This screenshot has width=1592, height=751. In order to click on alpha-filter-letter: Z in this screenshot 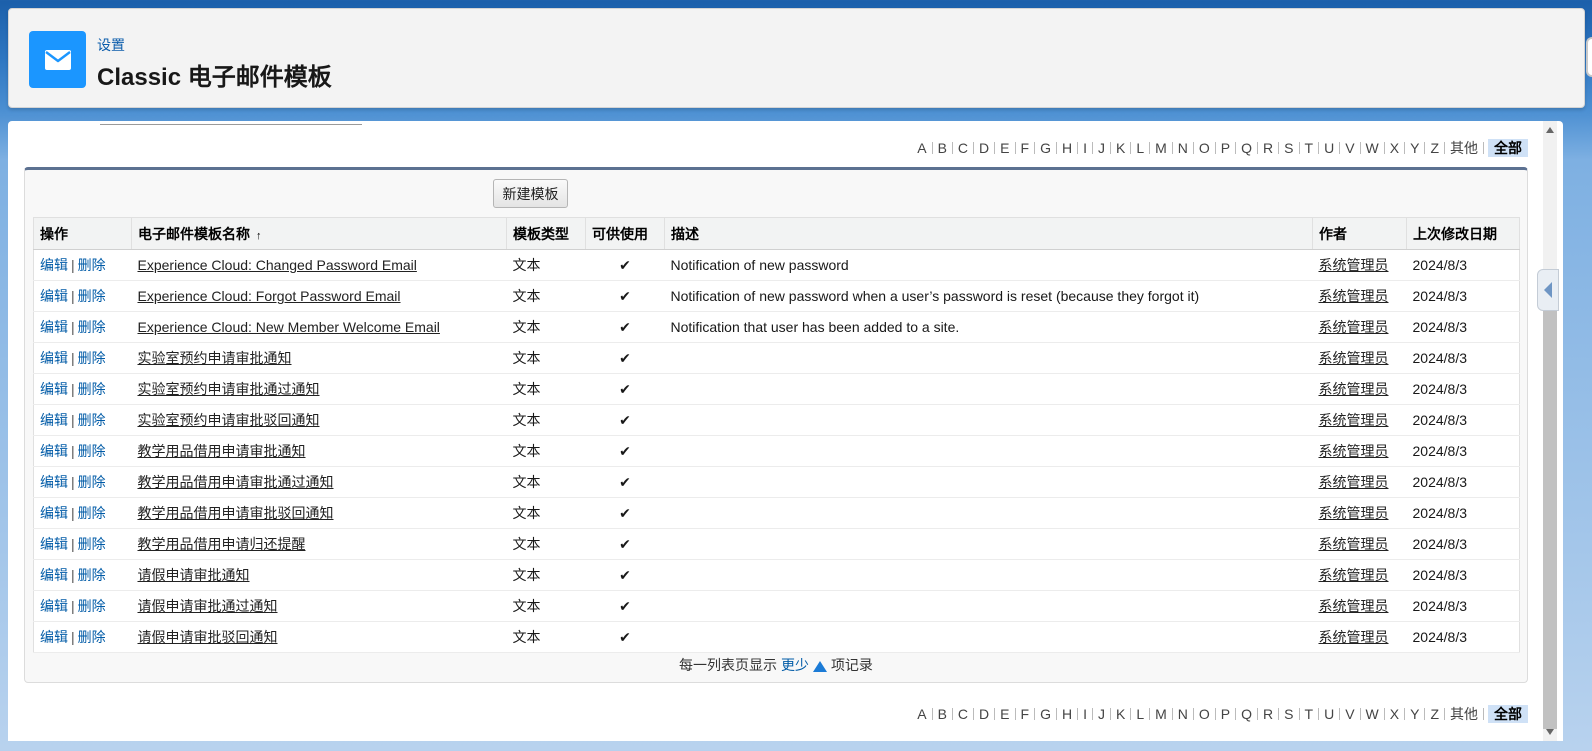, I will do `click(1434, 714)`.